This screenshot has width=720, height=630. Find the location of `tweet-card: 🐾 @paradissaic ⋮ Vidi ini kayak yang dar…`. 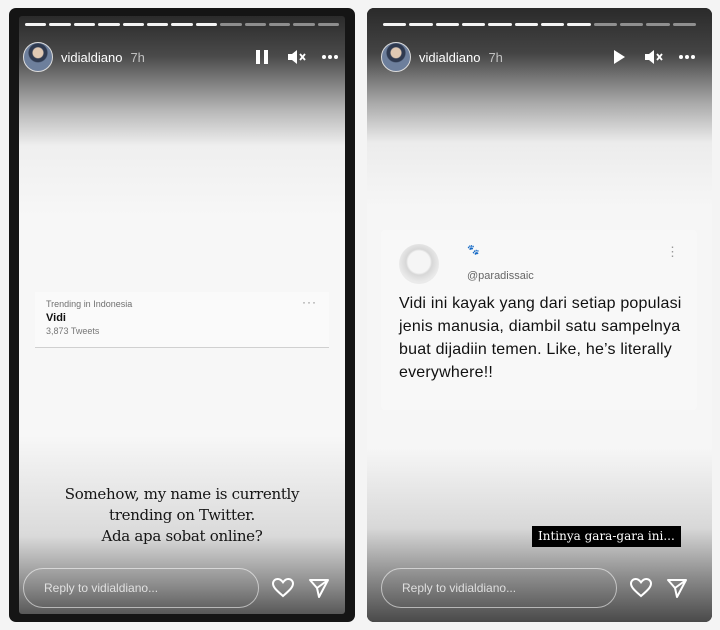

tweet-card: 🐾 @paradissaic ⋮ Vidi ini kayak yang dar… is located at coordinates (539, 320).